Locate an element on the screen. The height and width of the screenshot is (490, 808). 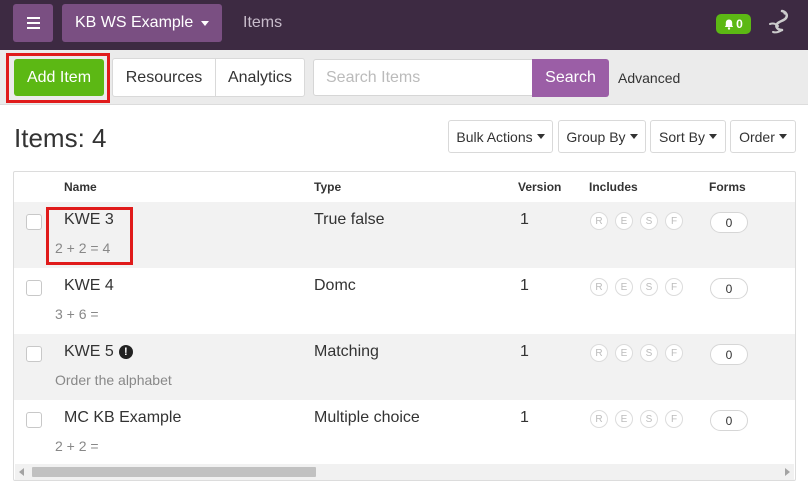
order-dropdown: Order is located at coordinates (763, 136).